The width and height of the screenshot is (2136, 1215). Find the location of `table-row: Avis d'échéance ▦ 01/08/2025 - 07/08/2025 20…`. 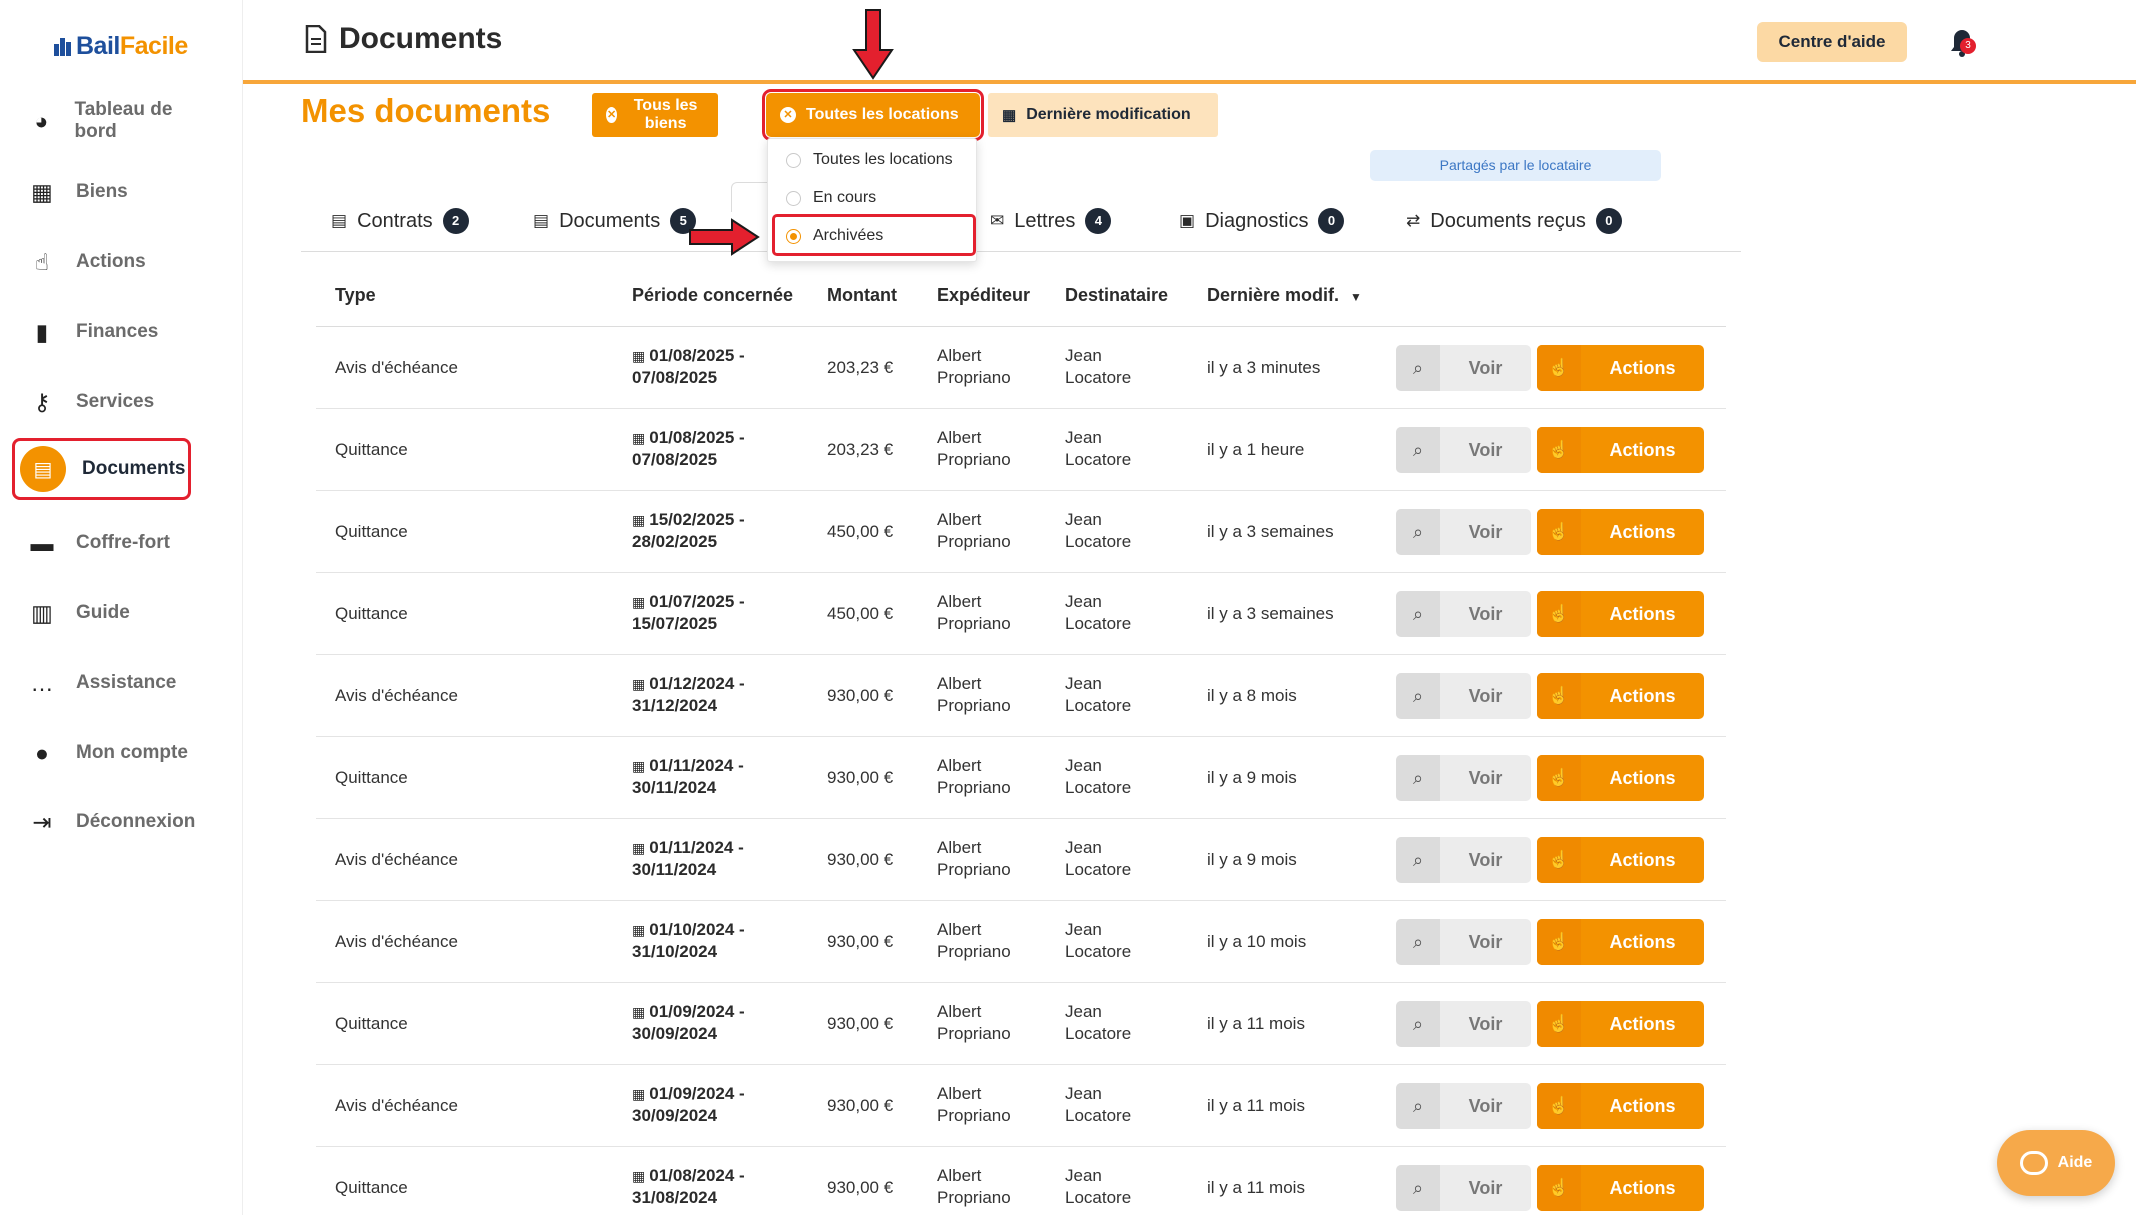

table-row: Avis d'échéance ▦ 01/08/2025 - 07/08/2025 20… is located at coordinates (1021, 368).